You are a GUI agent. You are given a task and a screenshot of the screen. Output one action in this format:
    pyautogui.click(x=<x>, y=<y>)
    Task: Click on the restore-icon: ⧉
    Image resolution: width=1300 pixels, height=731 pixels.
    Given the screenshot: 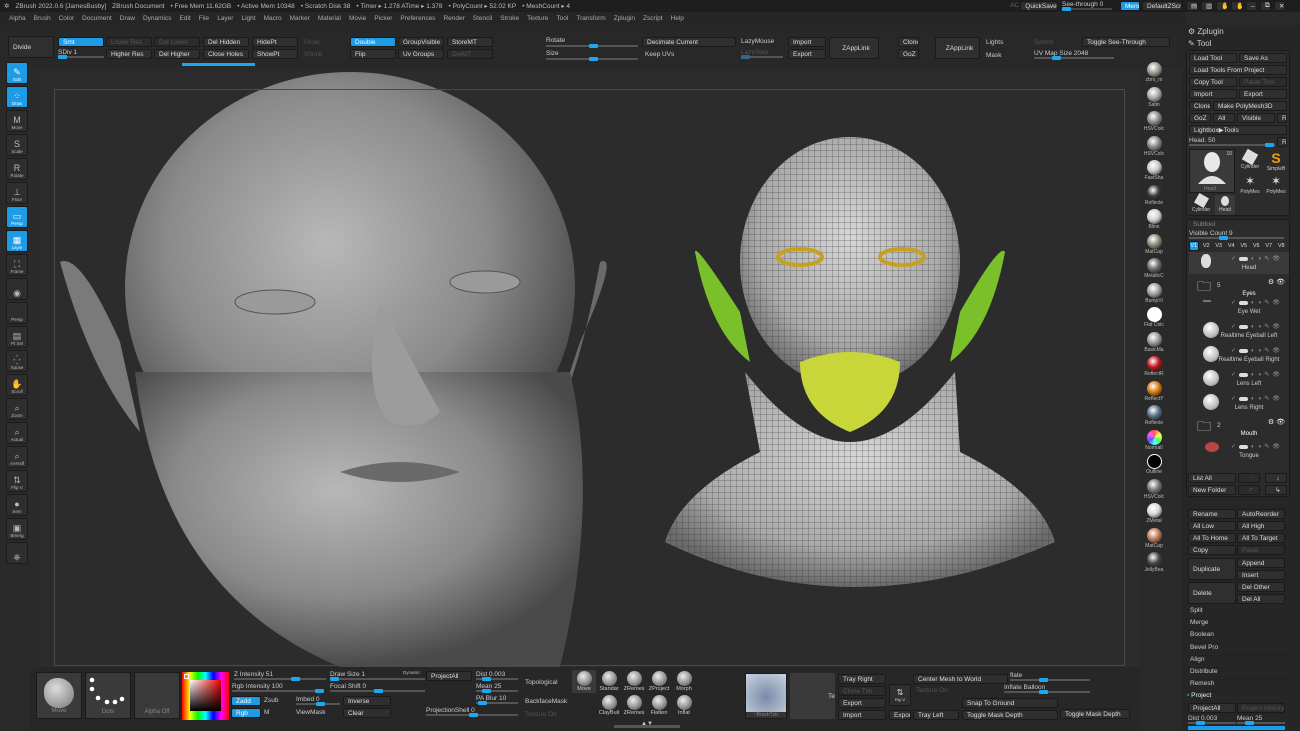 What is the action you would take?
    pyautogui.click(x=1265, y=6)
    